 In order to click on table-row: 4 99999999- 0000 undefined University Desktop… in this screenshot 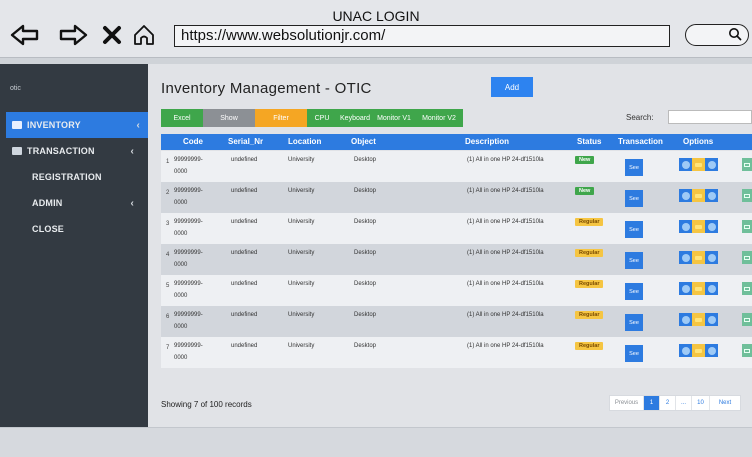, I will do `click(456, 259)`.